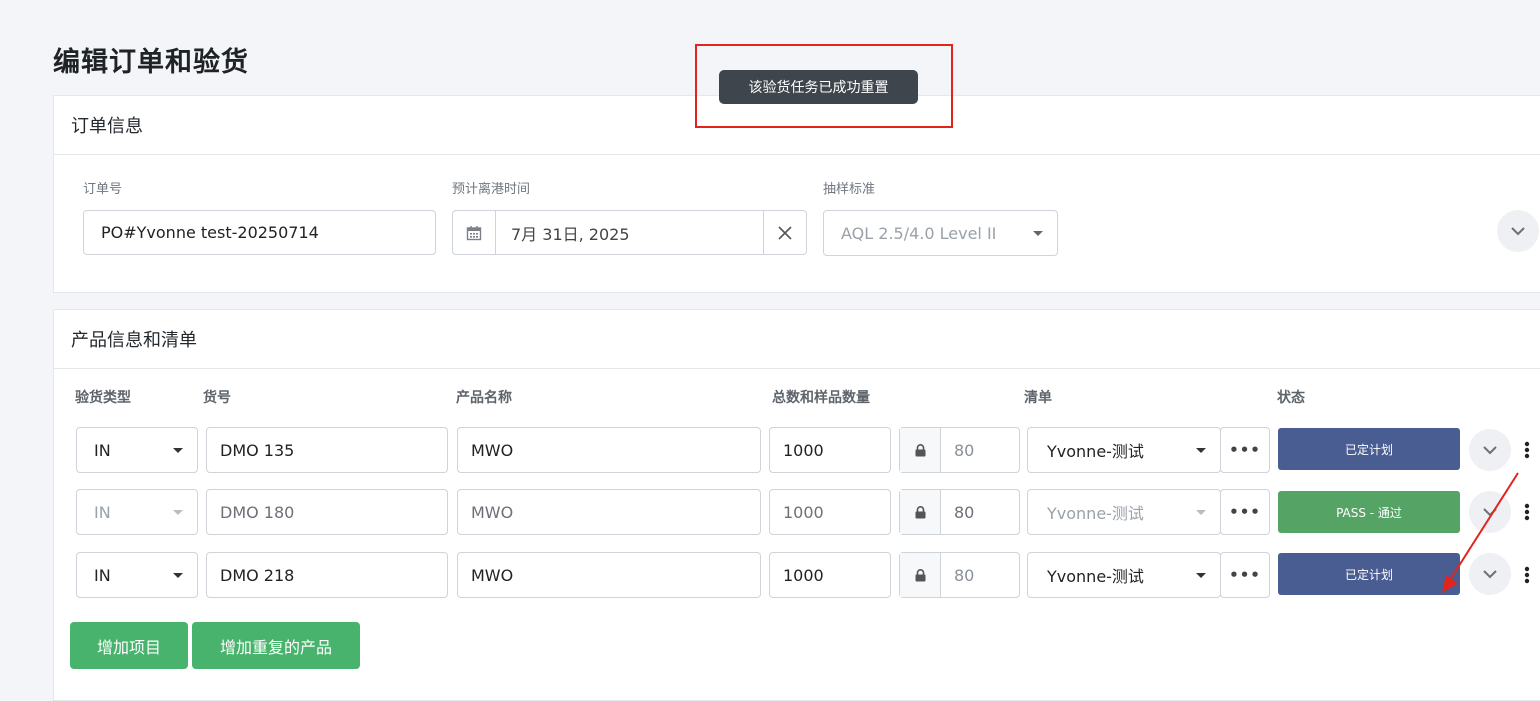  Describe the element at coordinates (849, 189) in the screenshot. I see `sampling-label: 抽样标准` at that location.